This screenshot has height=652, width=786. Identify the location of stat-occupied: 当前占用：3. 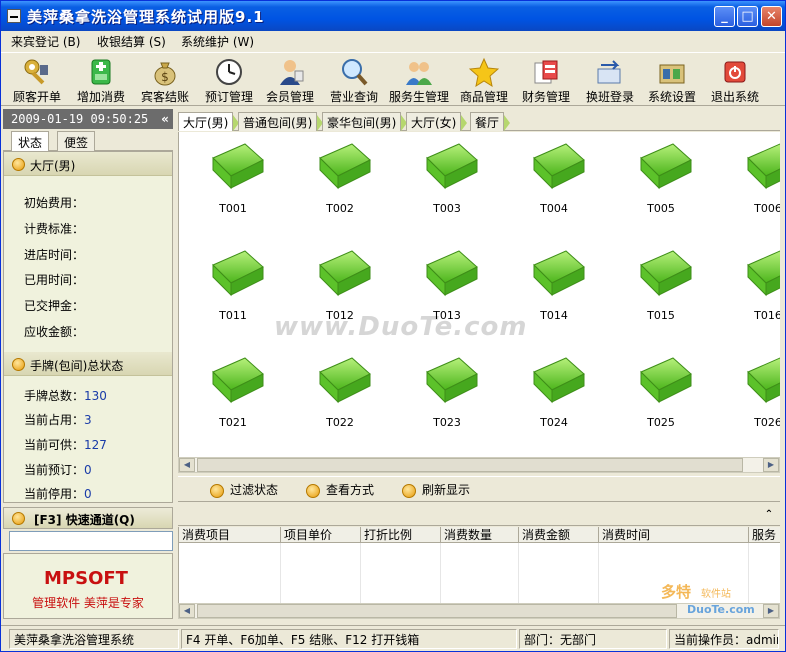
(58, 420).